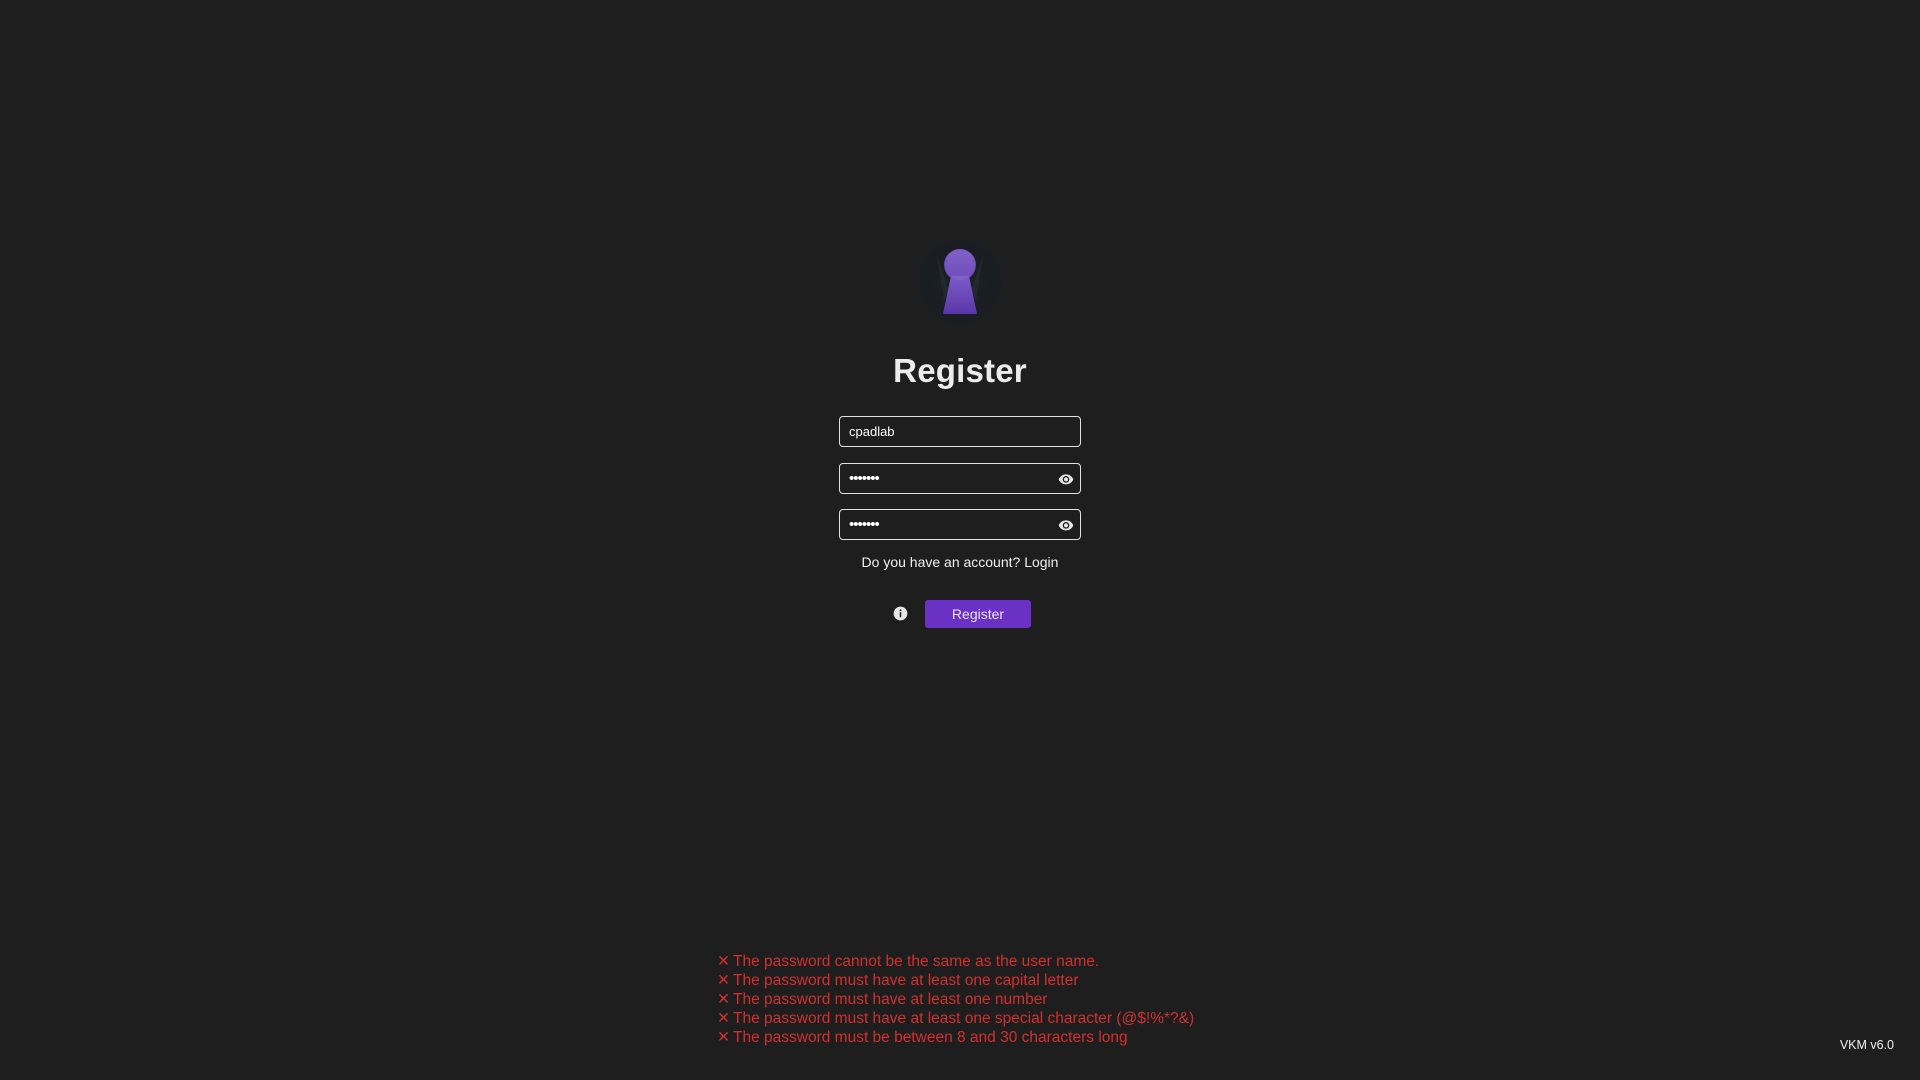 The width and height of the screenshot is (1920, 1080). I want to click on password-field, so click(960, 478).